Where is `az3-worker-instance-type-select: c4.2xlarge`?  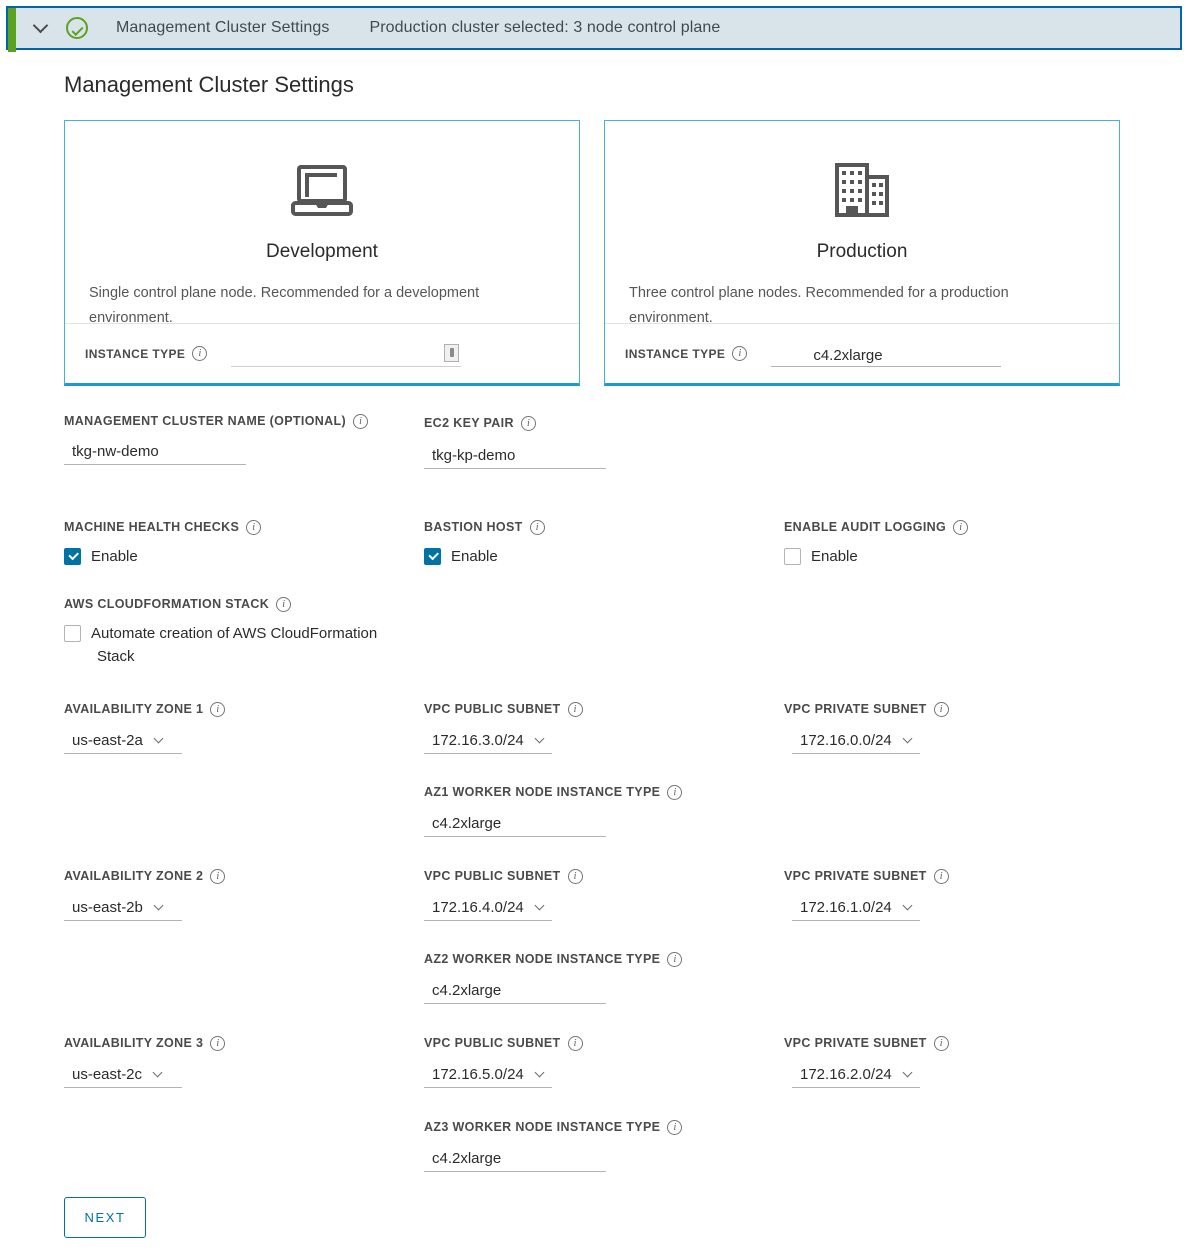
az3-worker-instance-type-select: c4.2xlarge is located at coordinates (515, 1159).